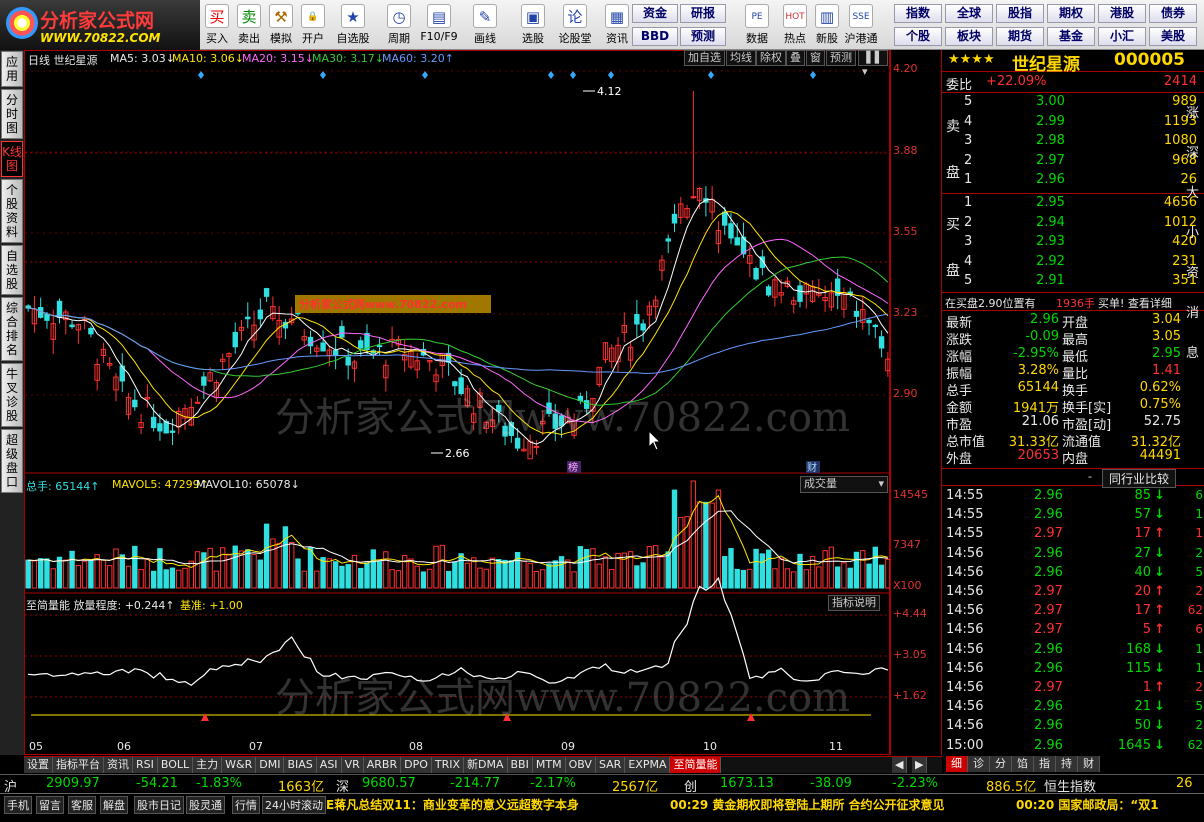 This screenshot has width=1204, height=822. I want to click on side-tab-2: K线图, so click(12, 159).